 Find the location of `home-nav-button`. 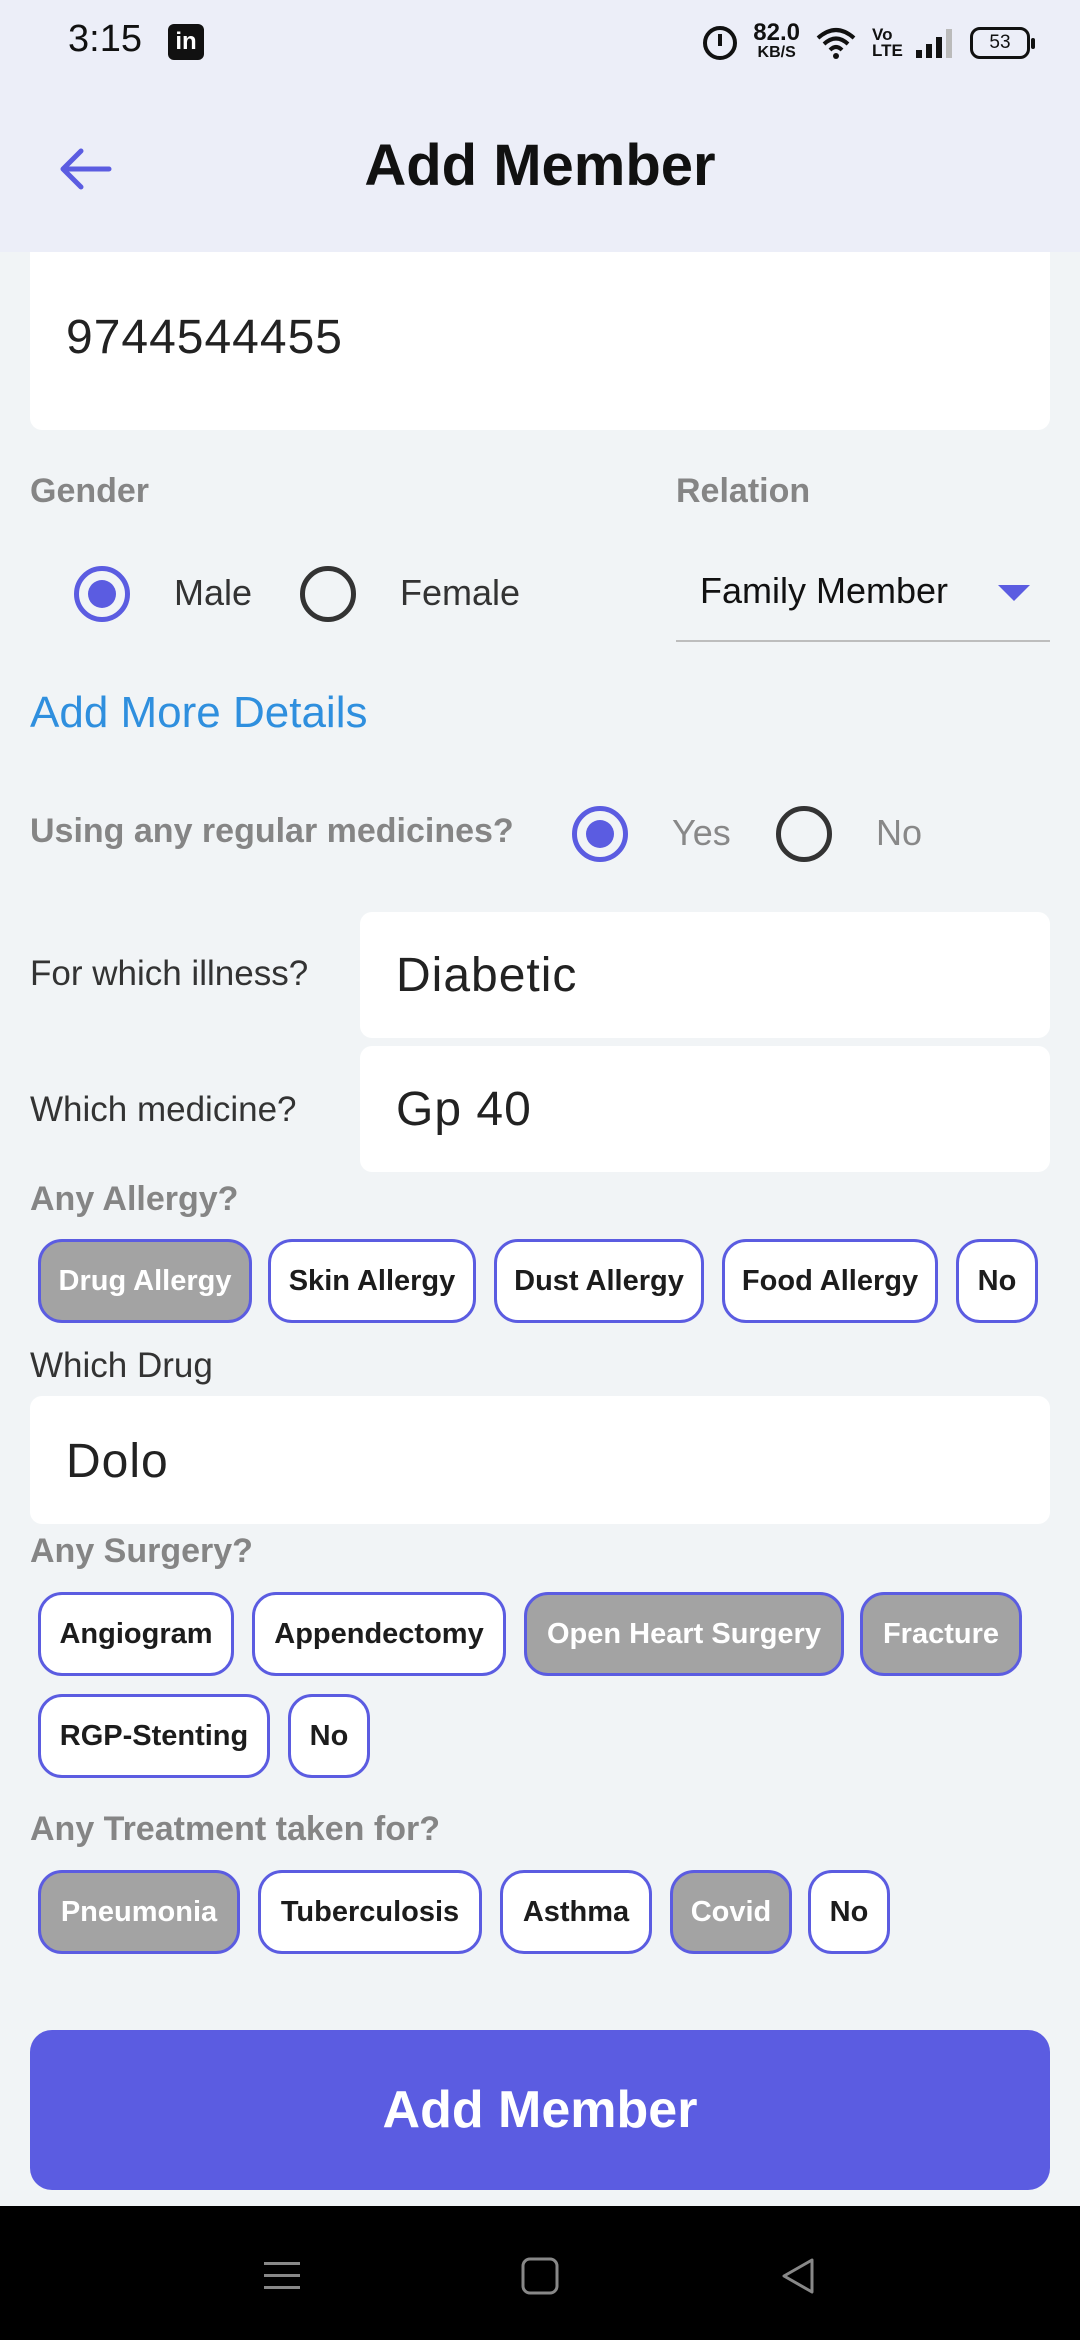

home-nav-button is located at coordinates (540, 2276).